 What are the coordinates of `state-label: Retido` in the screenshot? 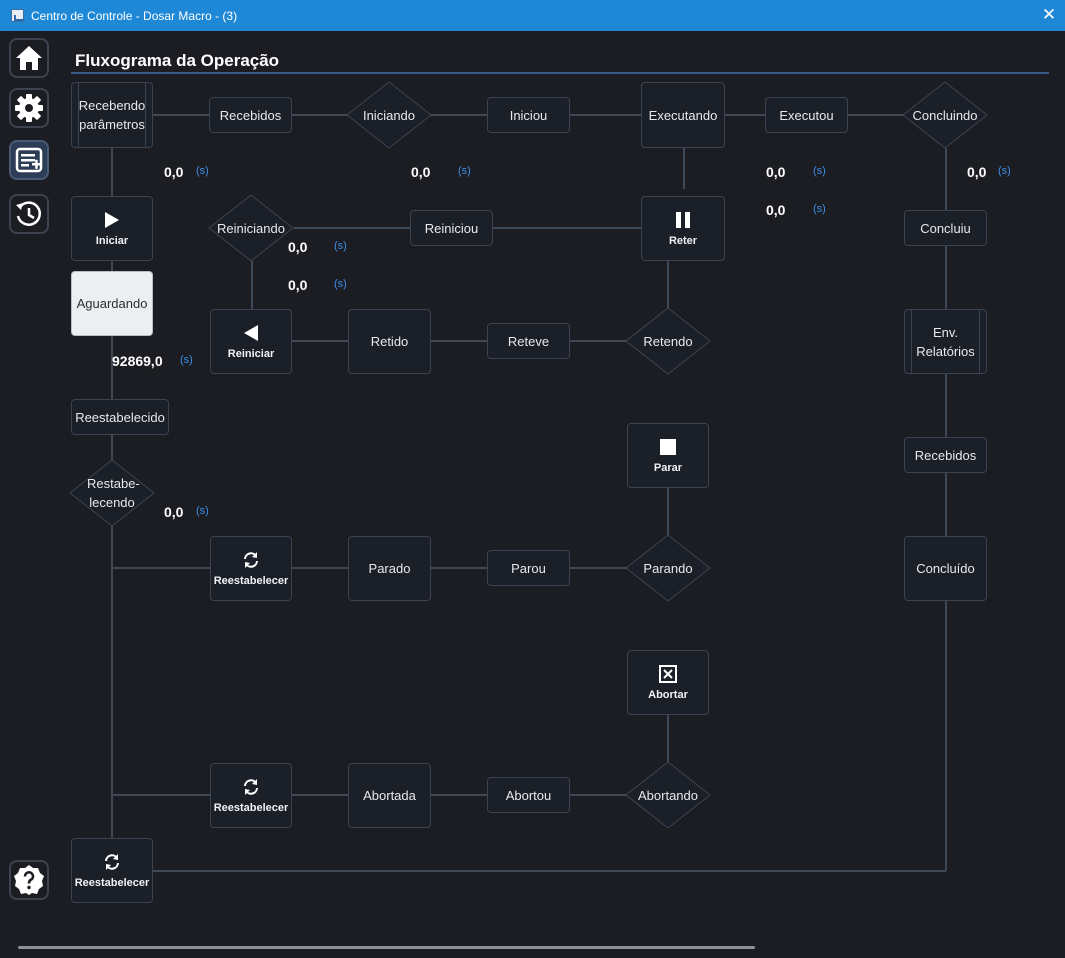 It's located at (389, 341).